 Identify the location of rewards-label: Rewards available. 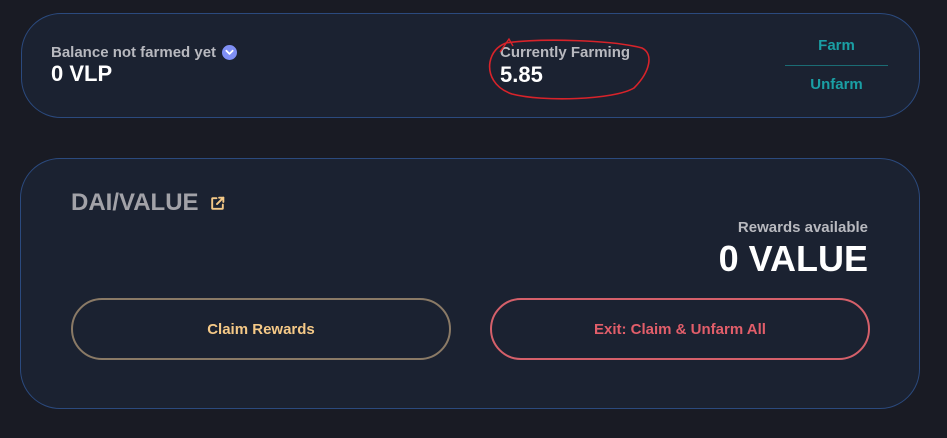
(802, 227).